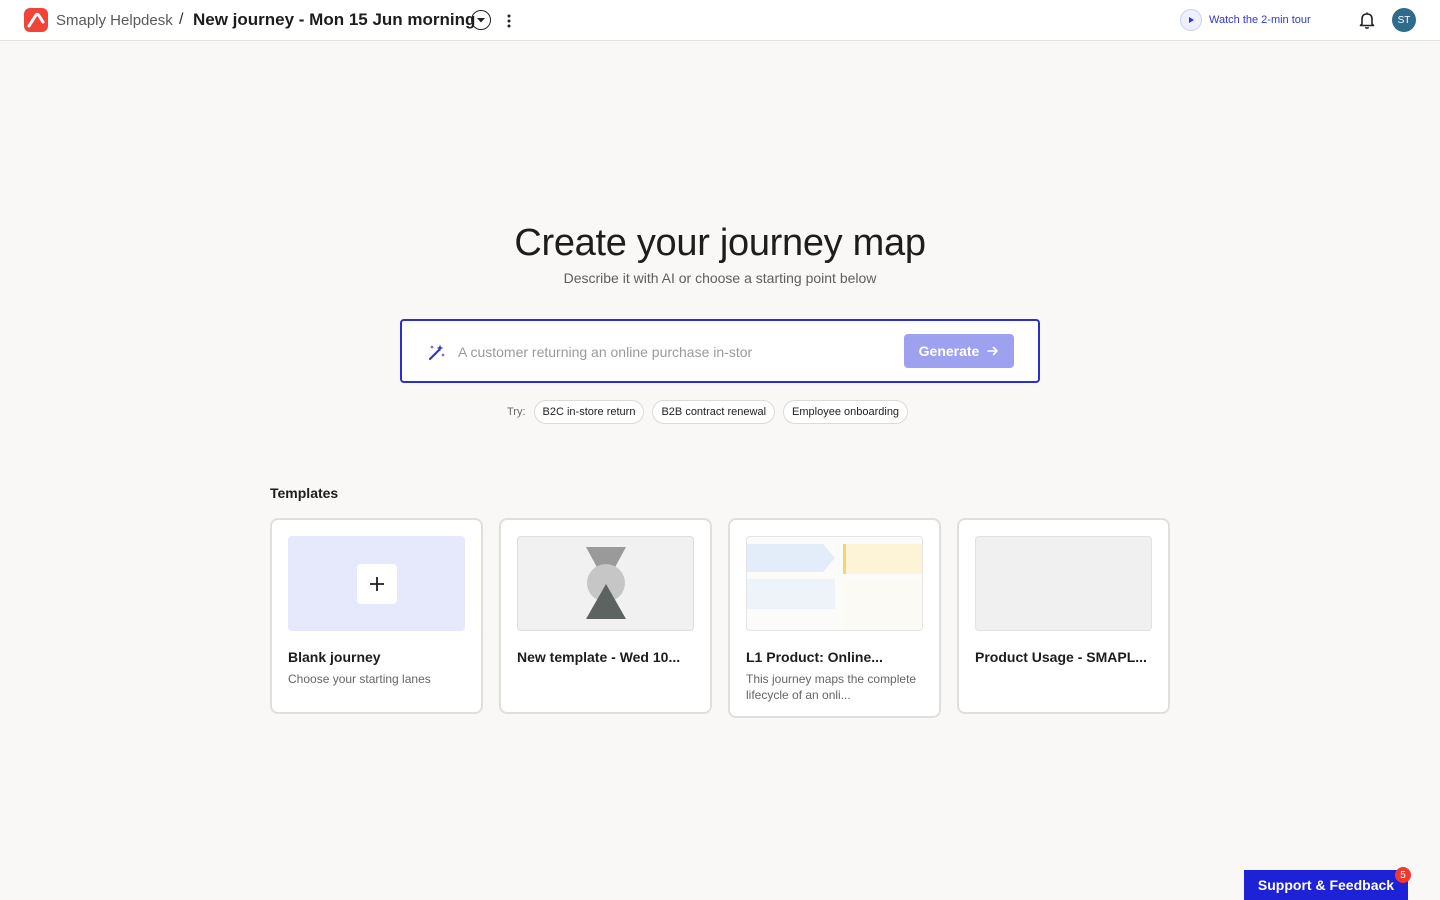  I want to click on ai-prompt-box: Generate, so click(720, 351).